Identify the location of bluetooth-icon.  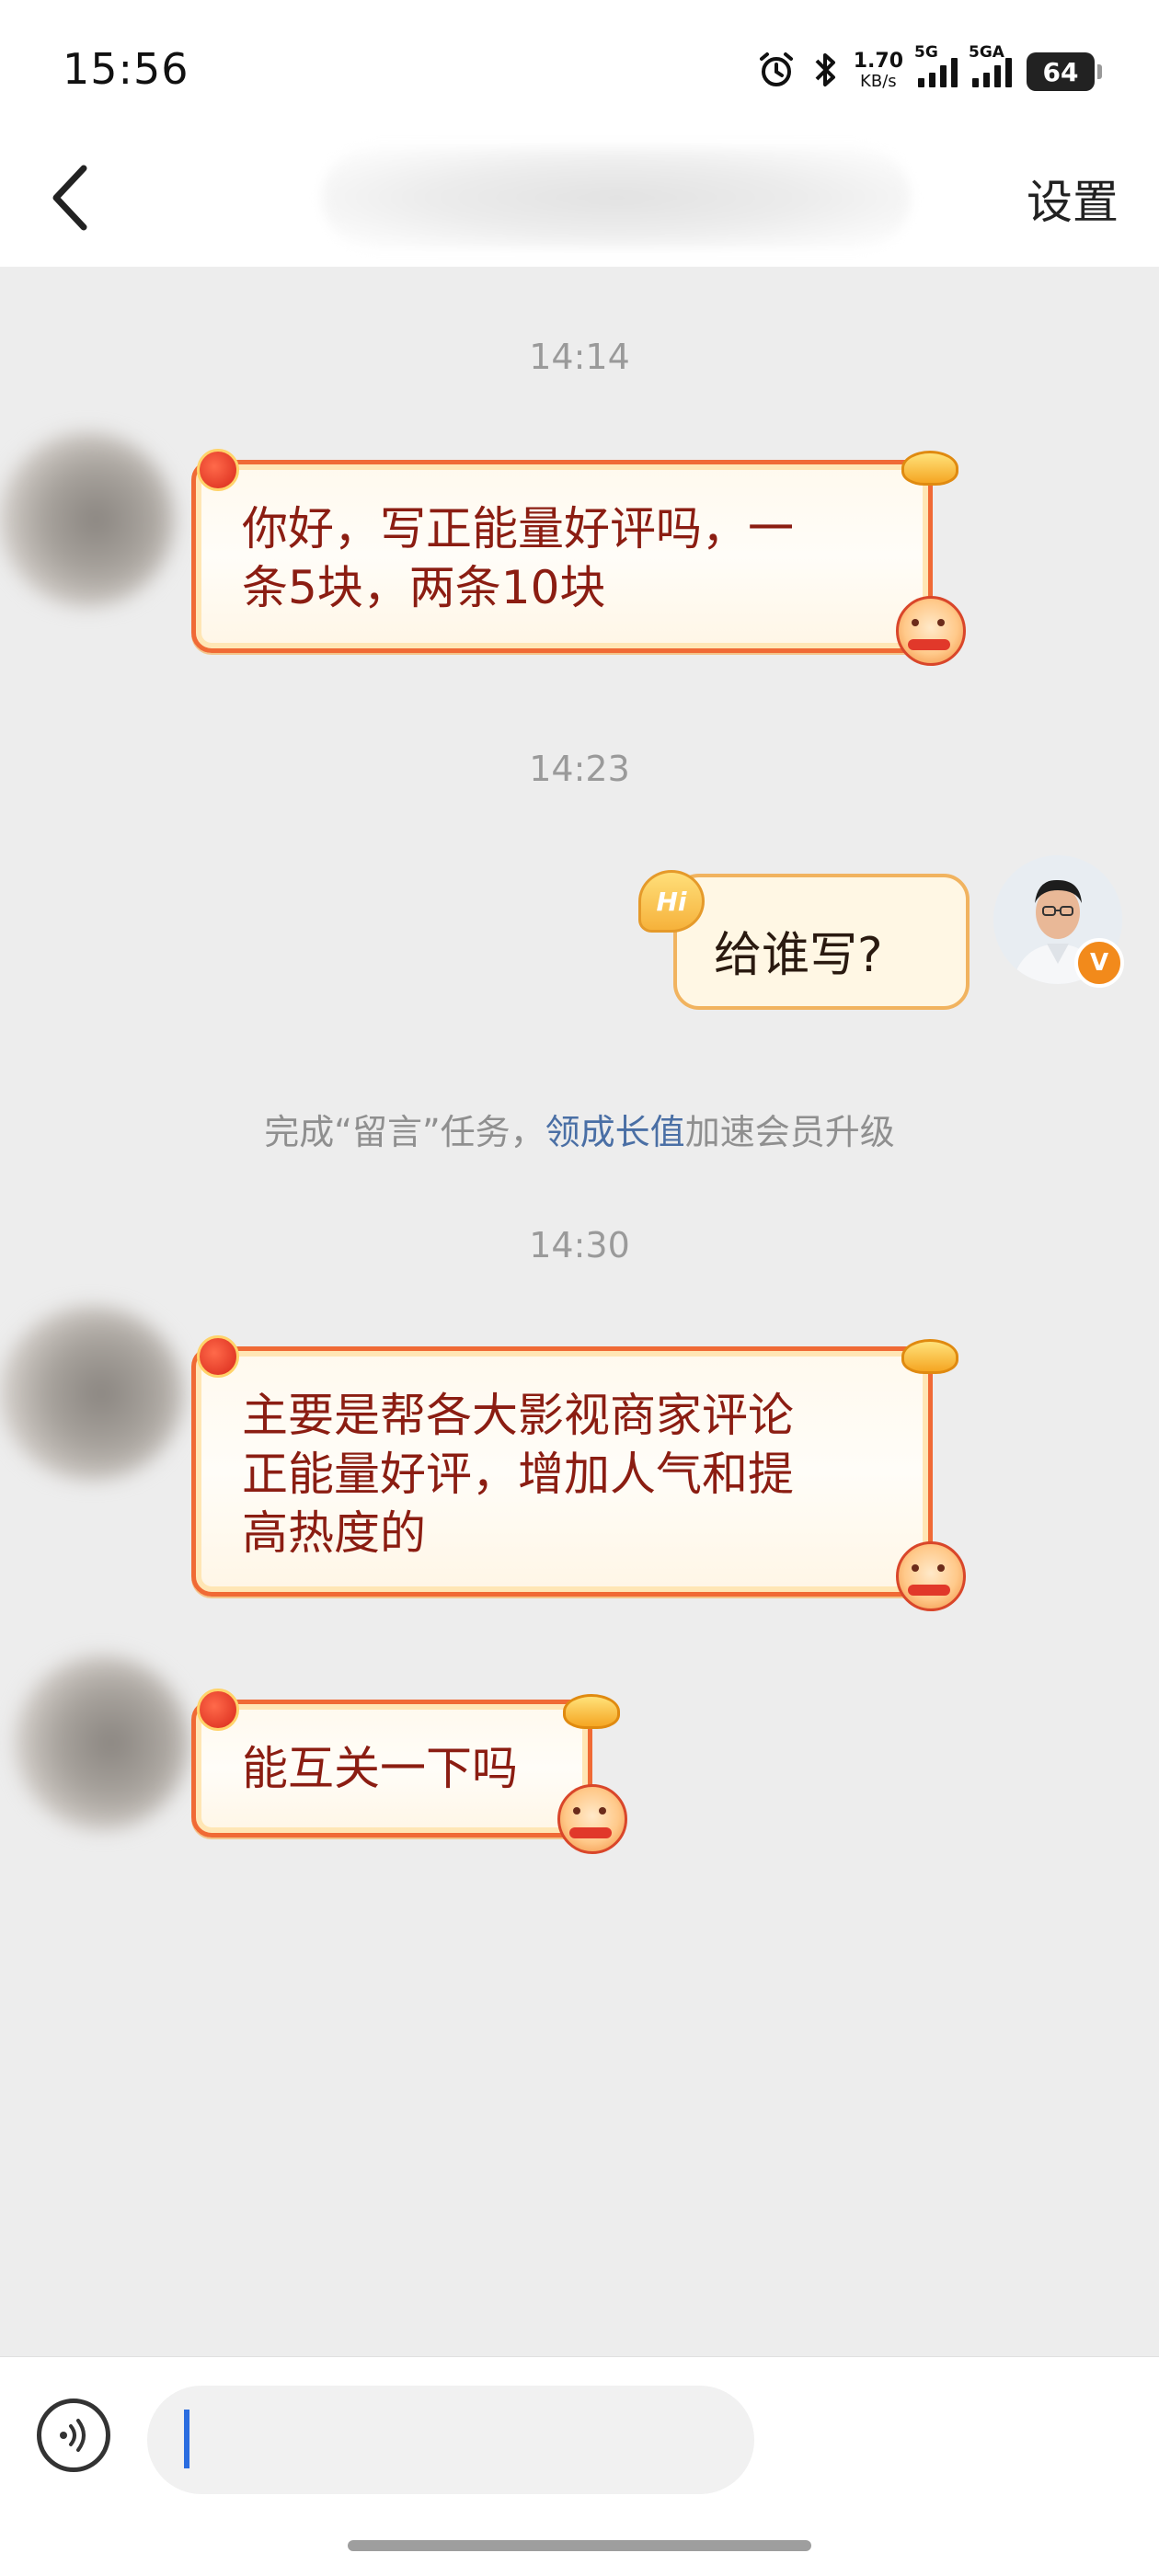
(825, 72).